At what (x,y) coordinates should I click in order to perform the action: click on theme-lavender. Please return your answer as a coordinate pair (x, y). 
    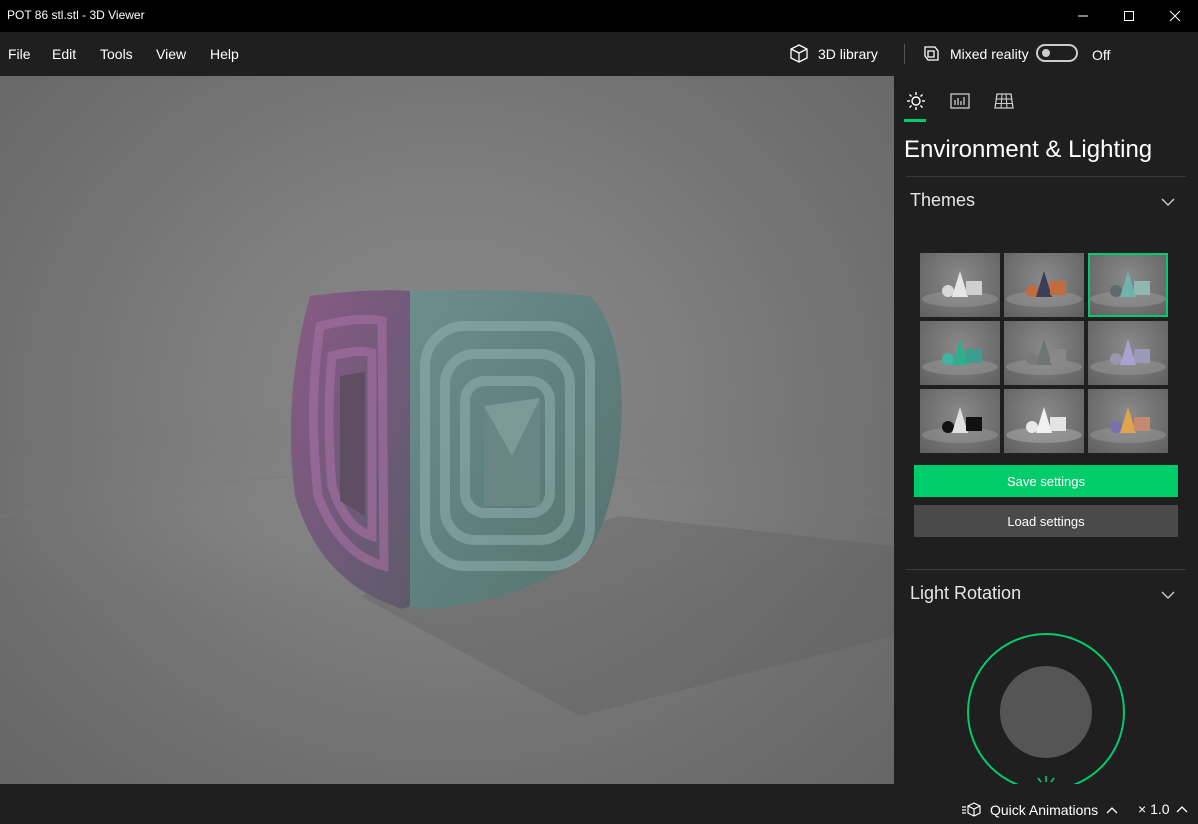
    Looking at the image, I should click on (1128, 353).